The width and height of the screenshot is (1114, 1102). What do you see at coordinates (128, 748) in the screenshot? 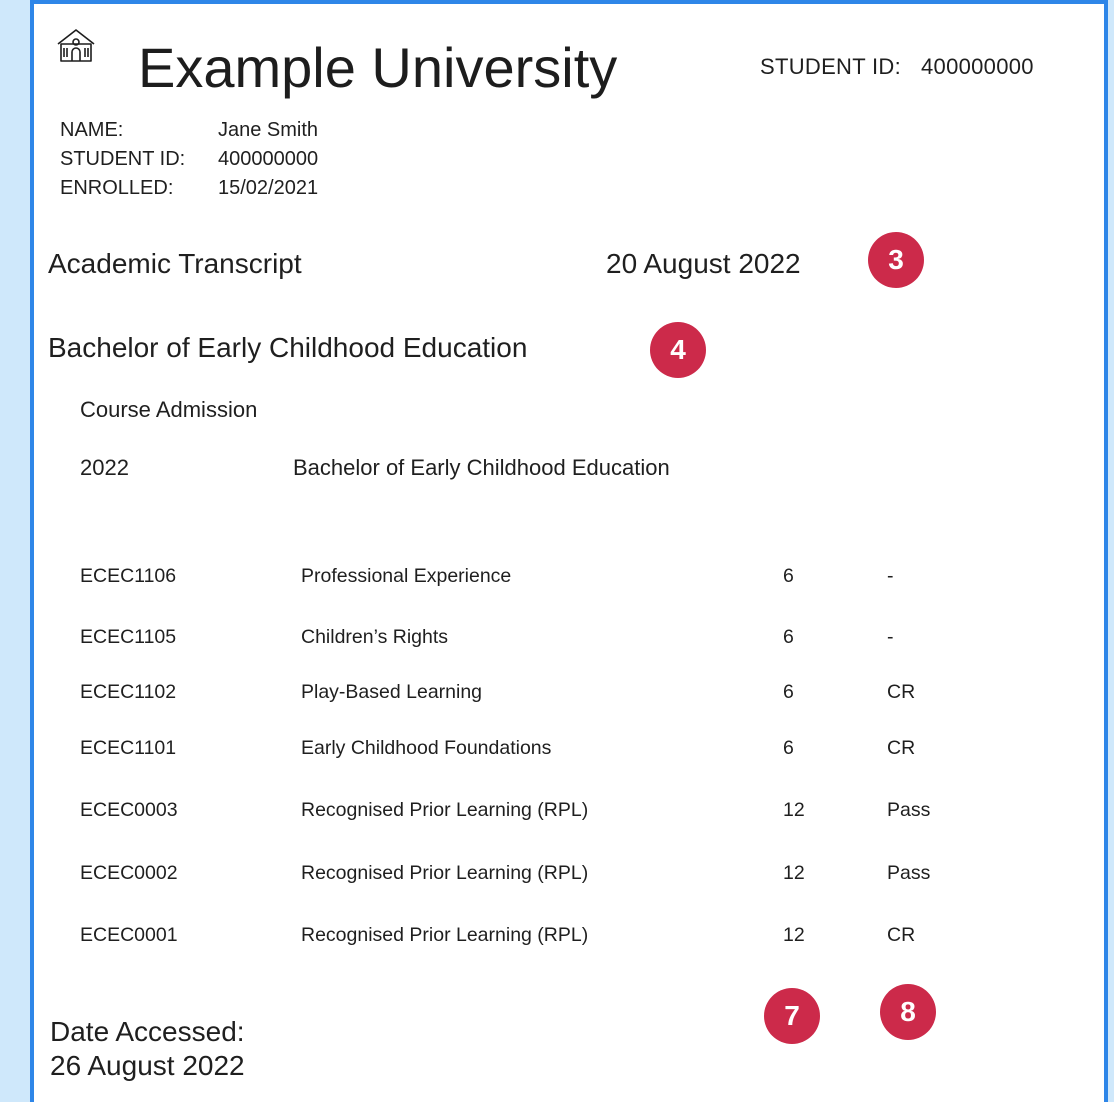
I see `course-code: ECEC1101` at bounding box center [128, 748].